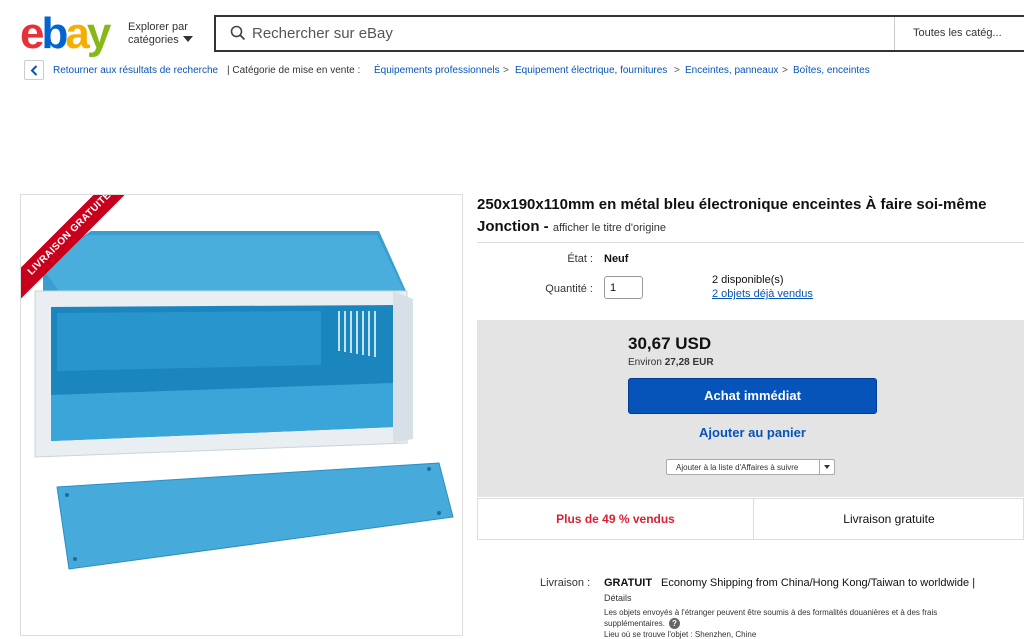  I want to click on buy-now-button: Achat immédiat, so click(752, 396).